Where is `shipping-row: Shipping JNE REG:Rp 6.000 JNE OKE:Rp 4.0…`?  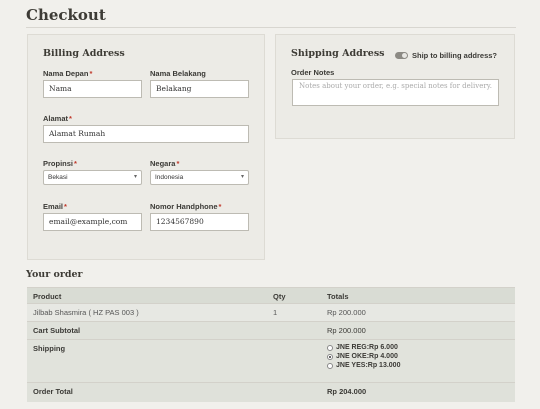
shipping-row: Shipping JNE REG:Rp 6.000 JNE OKE:Rp 4.0… is located at coordinates (271, 361).